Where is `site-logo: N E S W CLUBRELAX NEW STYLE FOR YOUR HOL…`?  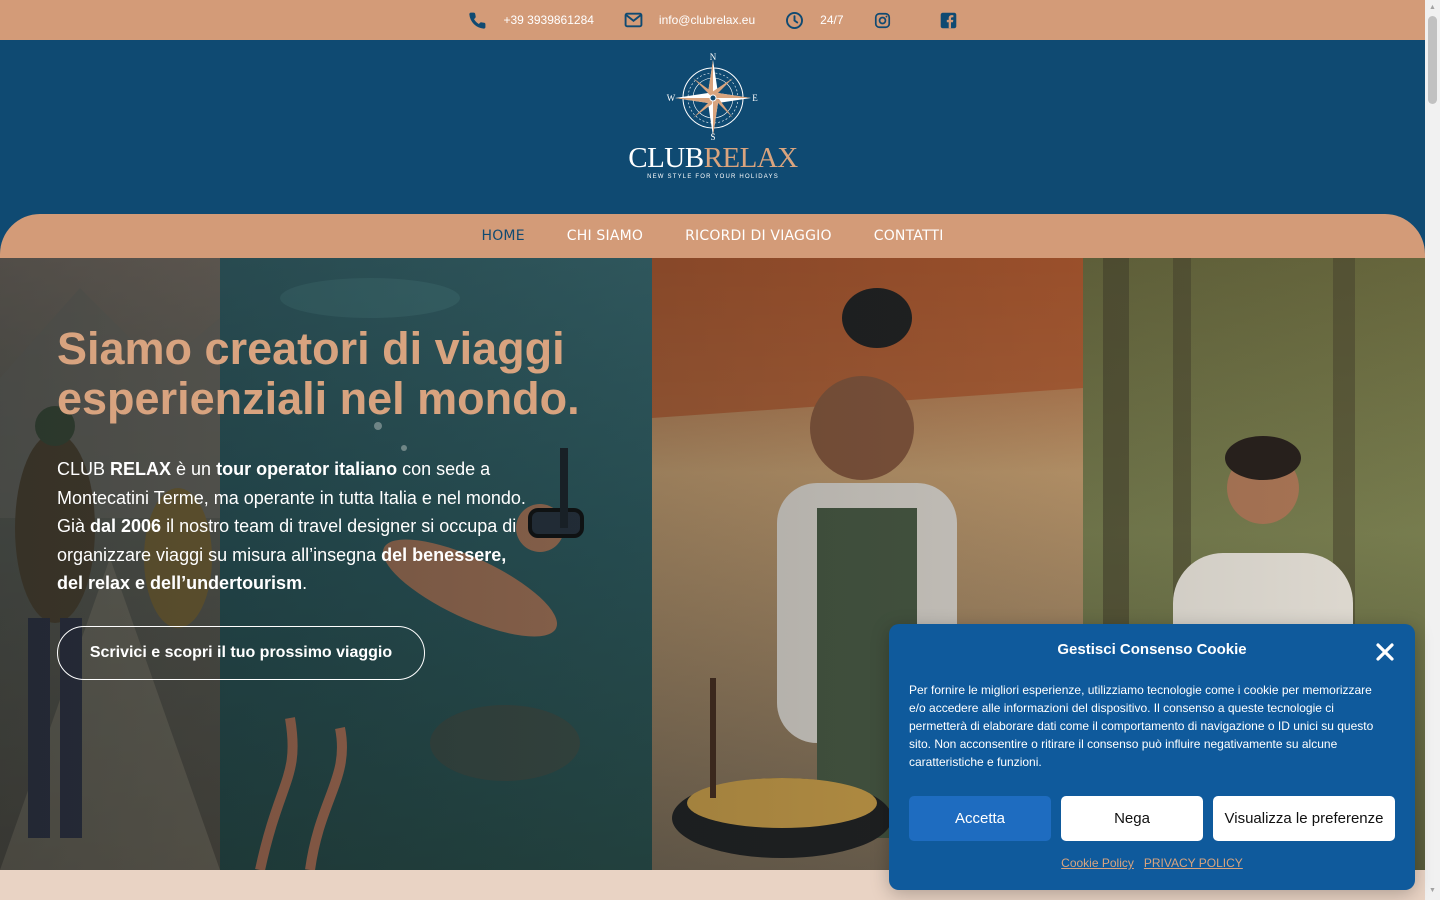 site-logo: N E S W CLUBRELAX NEW STYLE FOR YOUR HOL… is located at coordinates (713, 119).